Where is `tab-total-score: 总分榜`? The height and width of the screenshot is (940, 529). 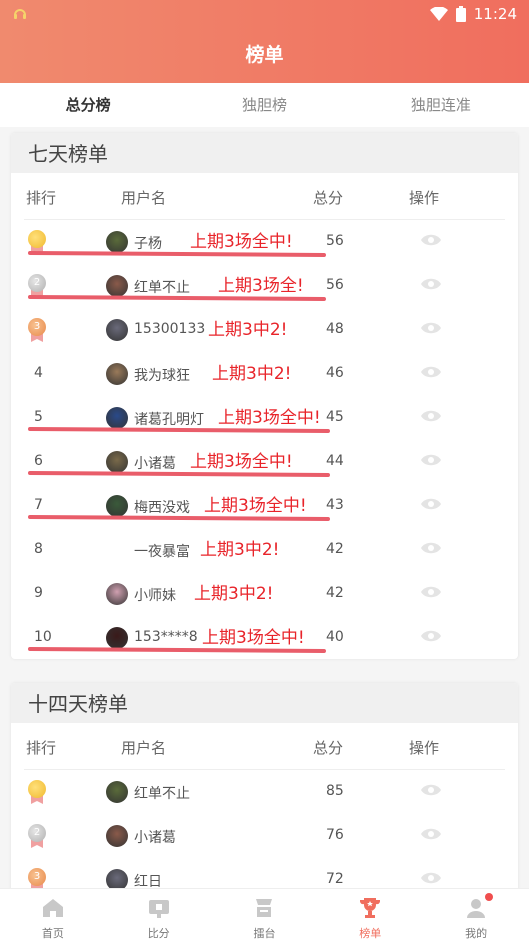 tab-total-score: 总分榜 is located at coordinates (88, 105).